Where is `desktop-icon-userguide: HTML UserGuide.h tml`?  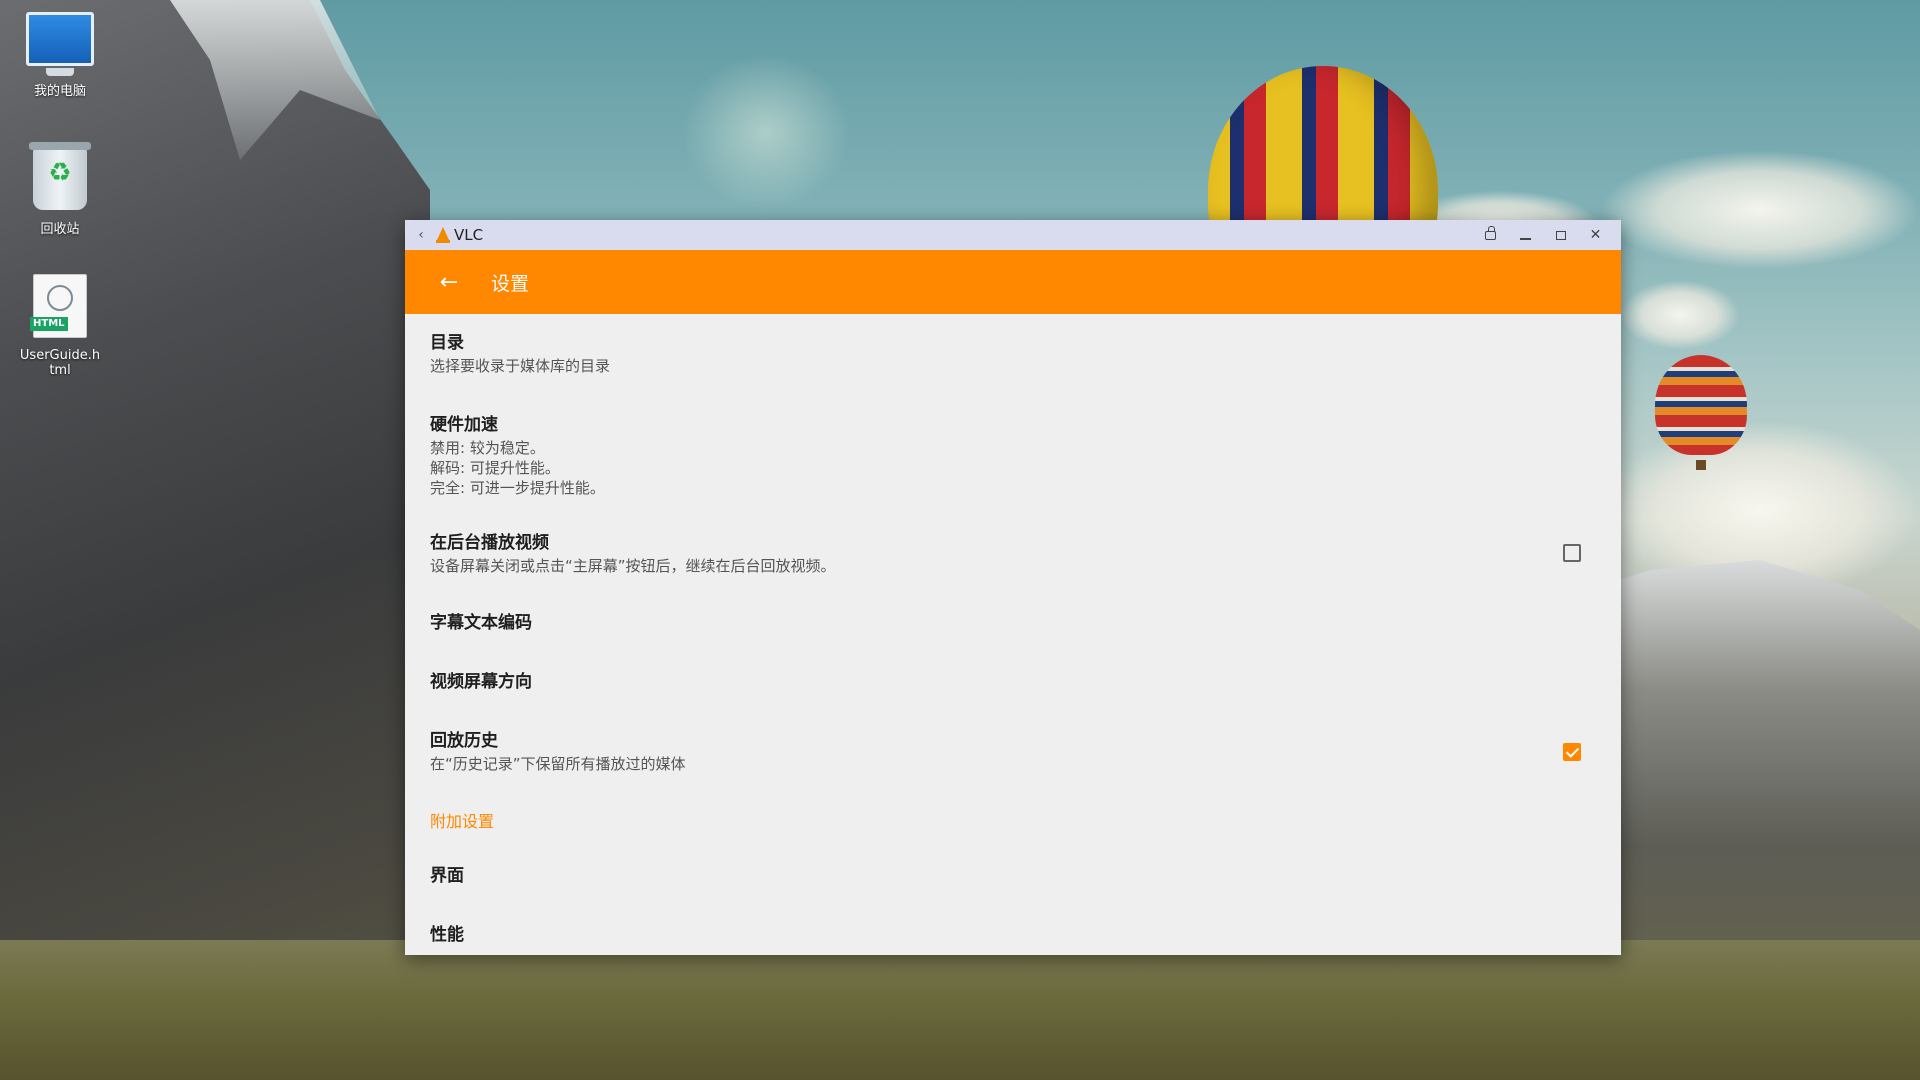 desktop-icon-userguide: HTML UserGuide.h tml is located at coordinates (60, 326).